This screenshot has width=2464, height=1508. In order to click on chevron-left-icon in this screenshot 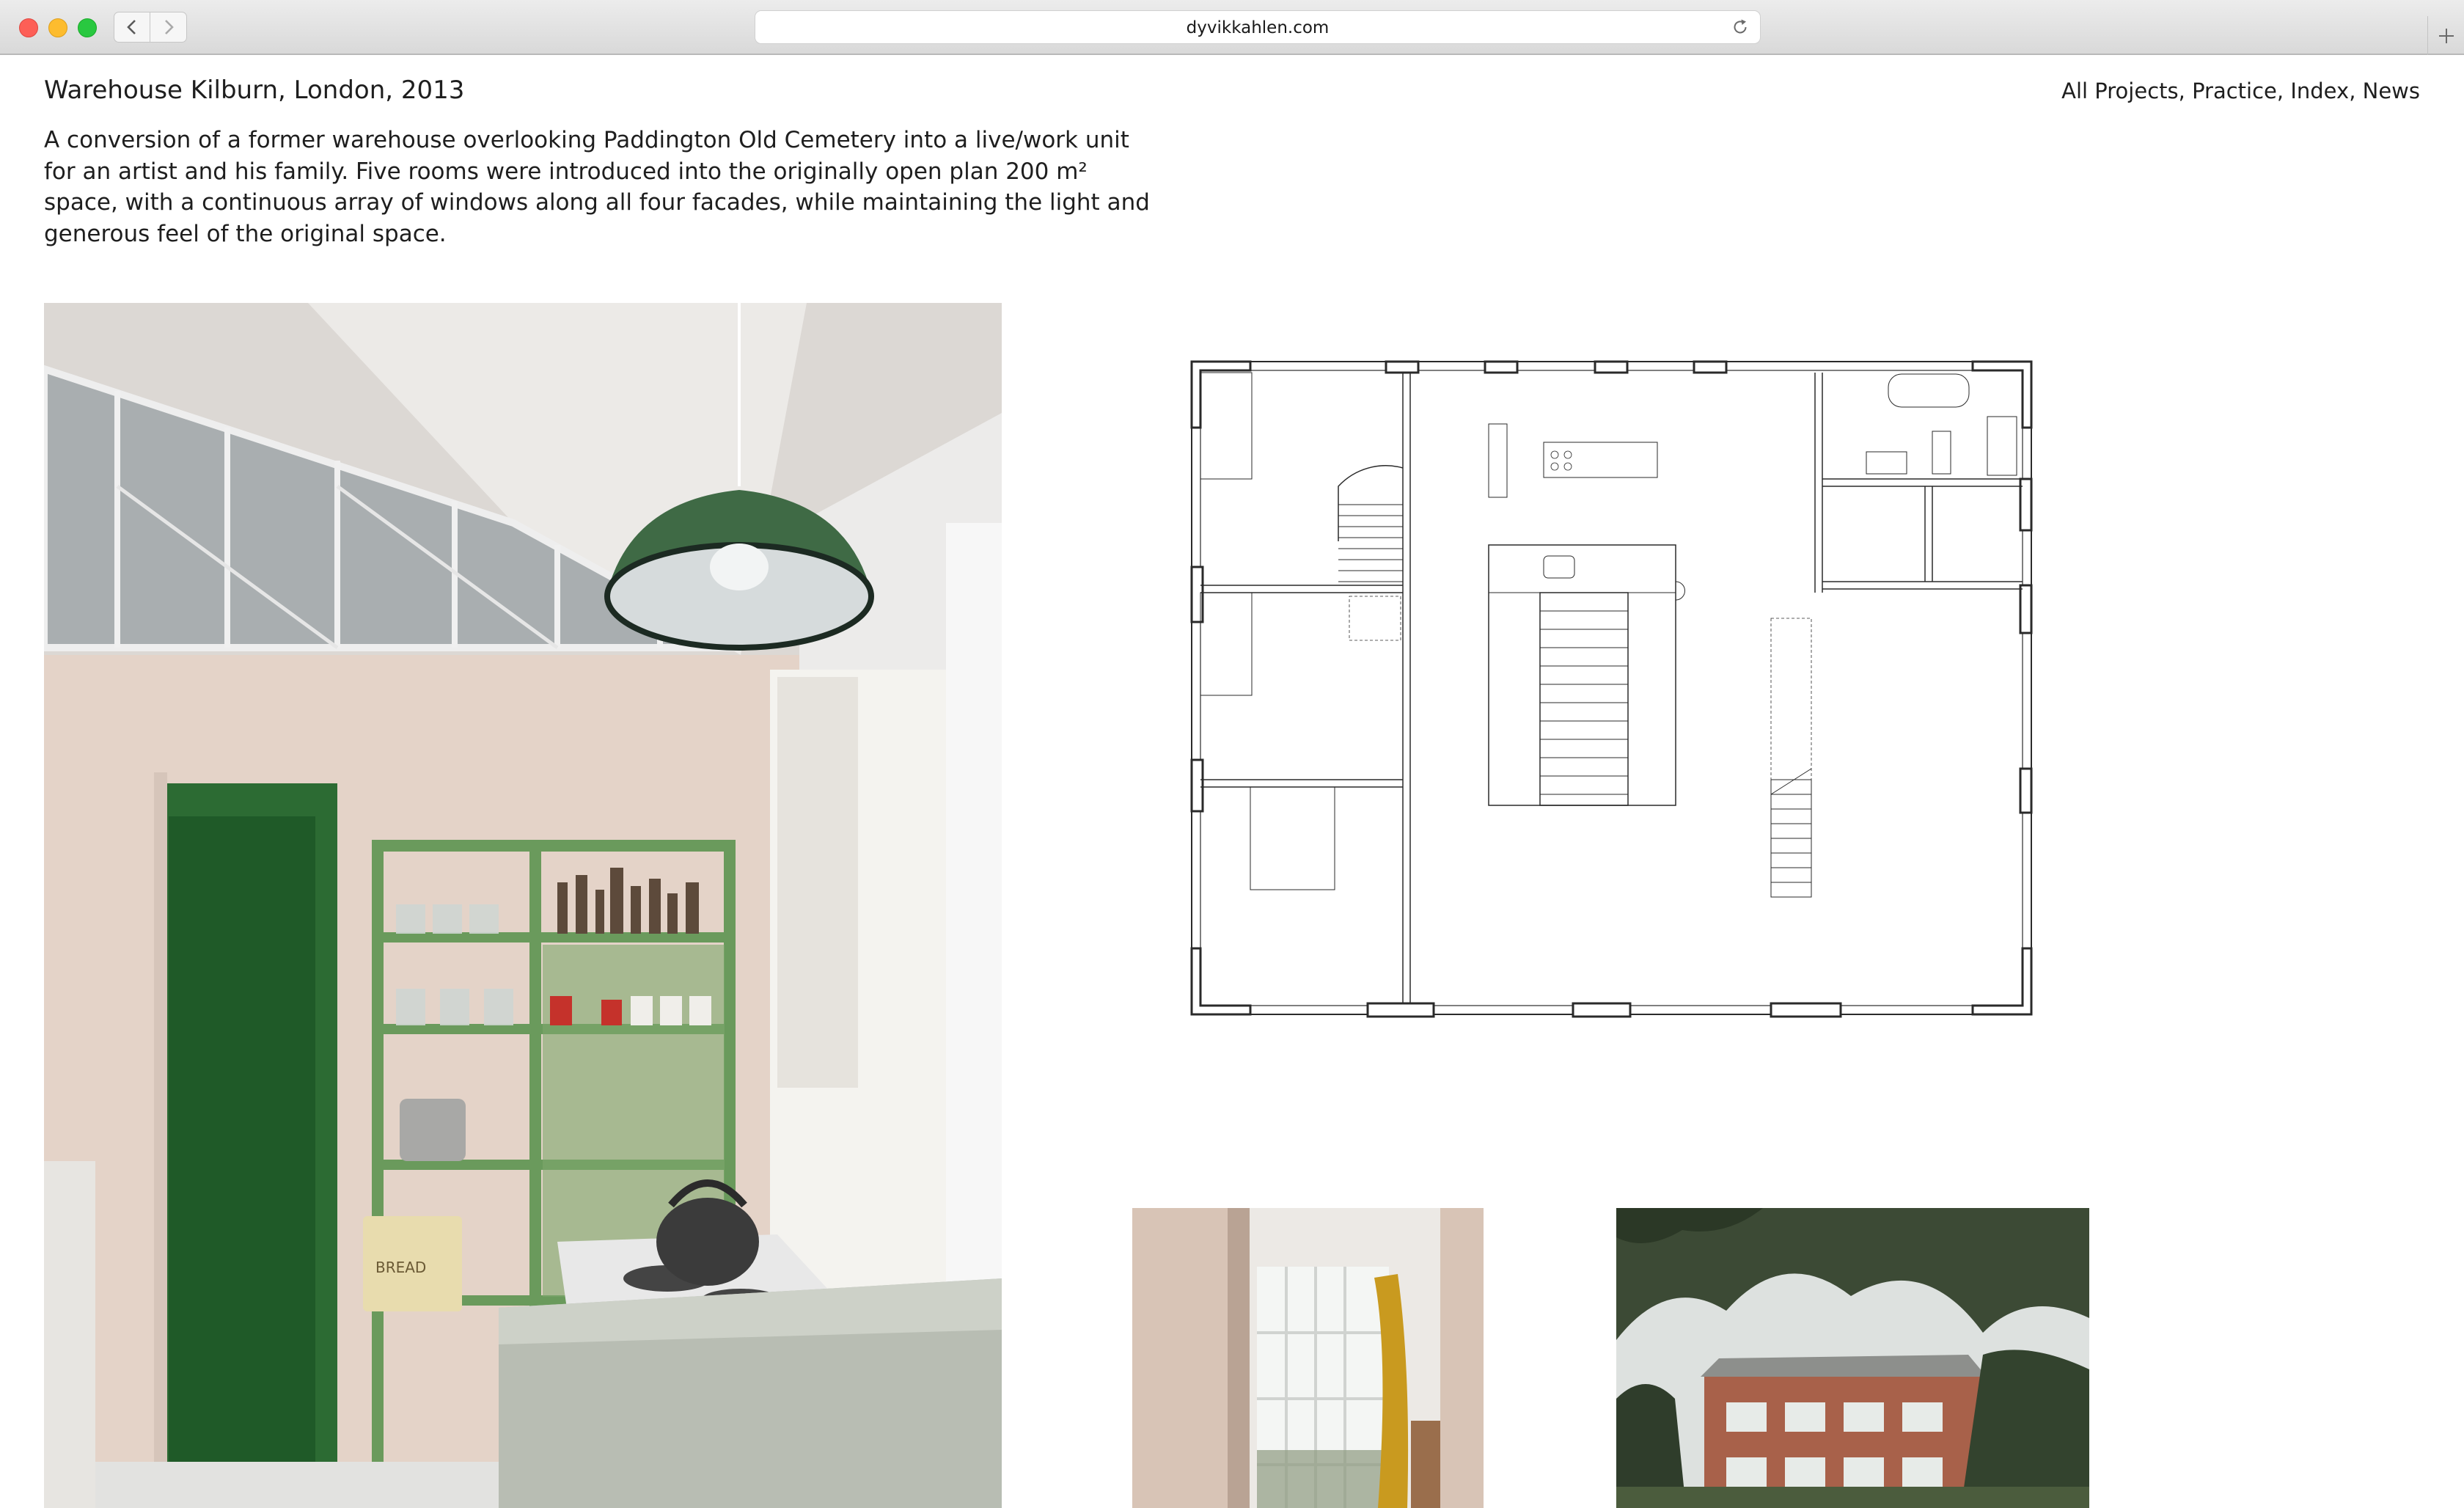, I will do `click(131, 27)`.